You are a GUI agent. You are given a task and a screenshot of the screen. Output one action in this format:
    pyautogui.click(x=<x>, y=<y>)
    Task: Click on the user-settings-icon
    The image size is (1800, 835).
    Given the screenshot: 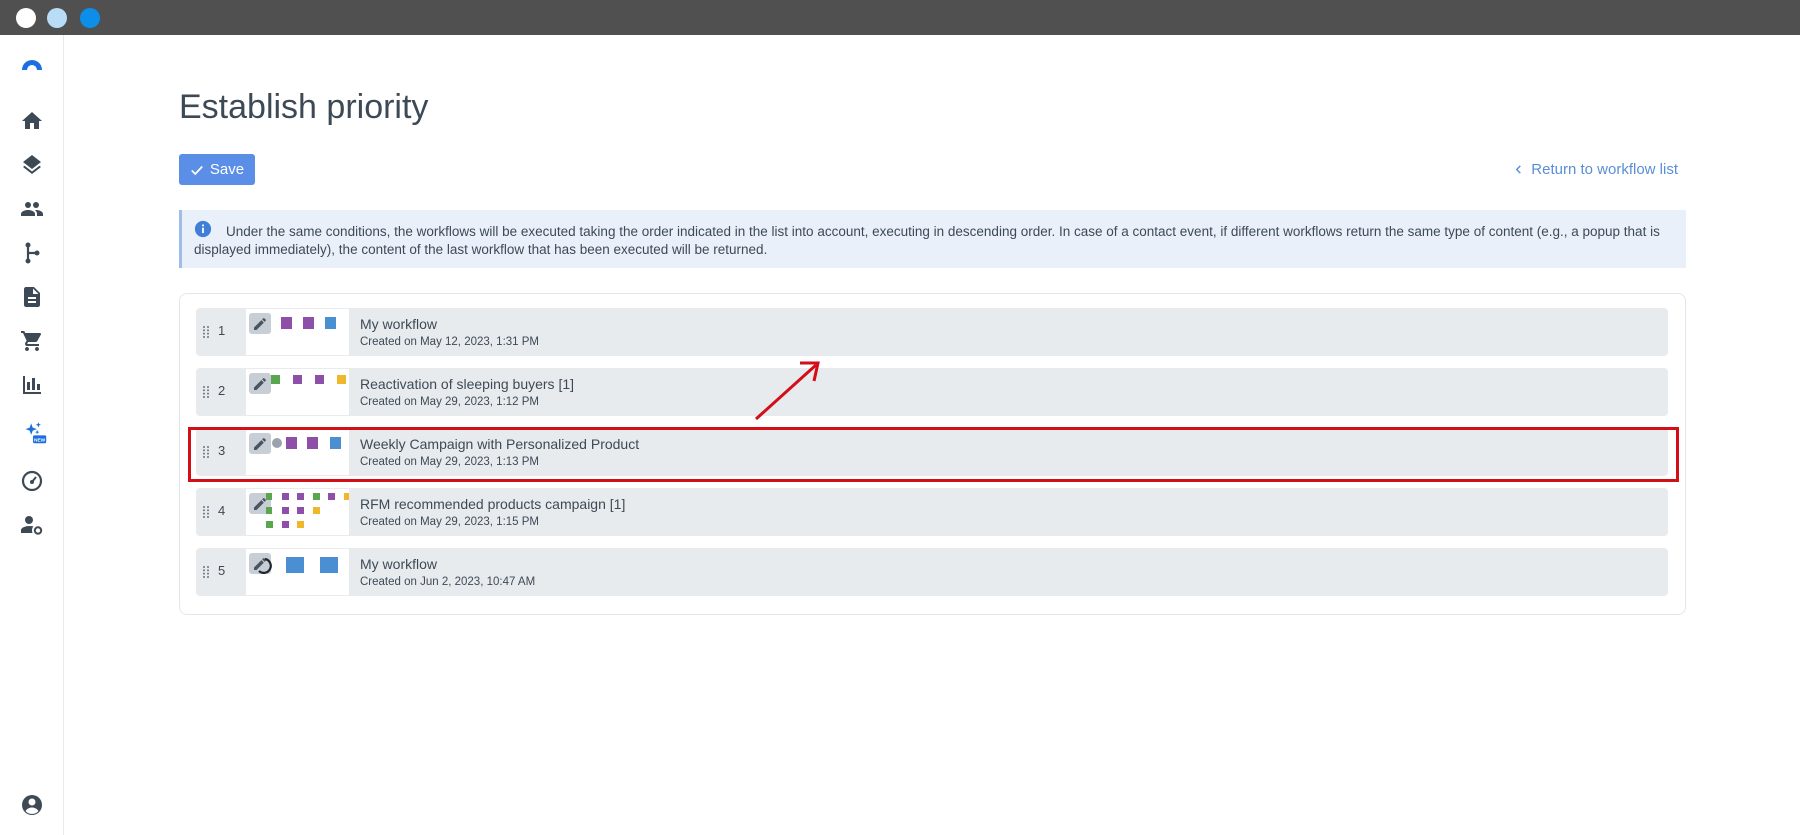 What is the action you would take?
    pyautogui.click(x=32, y=525)
    